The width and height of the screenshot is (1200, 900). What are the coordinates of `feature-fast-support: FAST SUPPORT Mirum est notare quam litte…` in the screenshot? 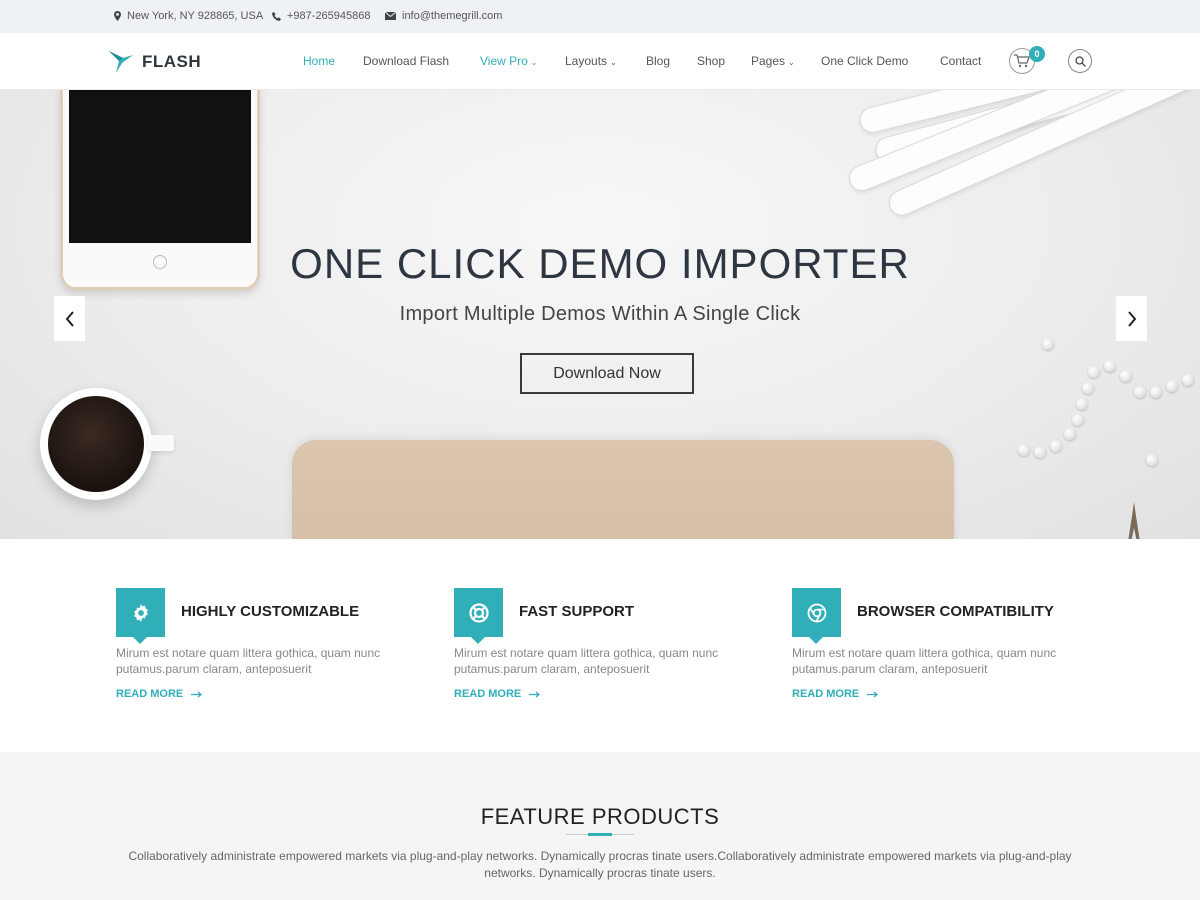 It's located at (614, 653).